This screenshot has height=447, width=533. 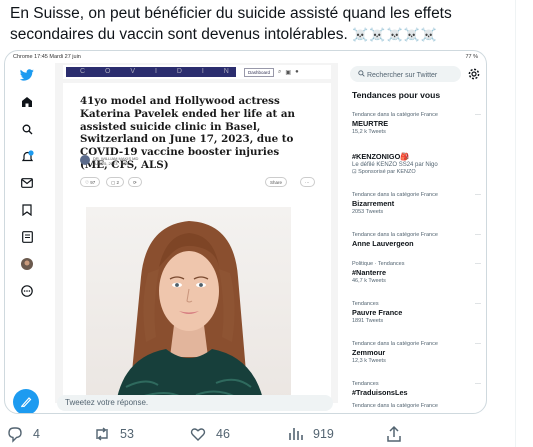 What do you see at coordinates (27, 264) in the screenshot?
I see `profile-avatar` at bounding box center [27, 264].